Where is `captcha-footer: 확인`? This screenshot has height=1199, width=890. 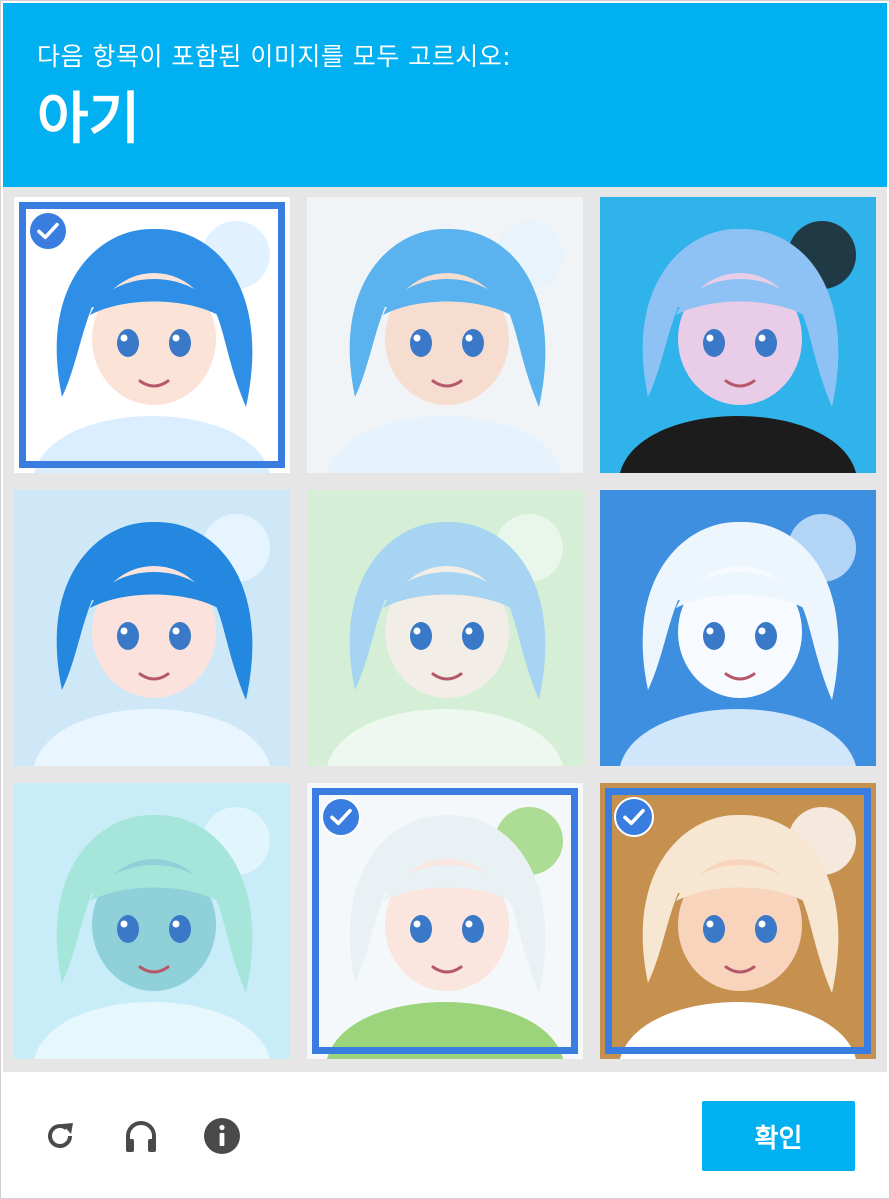 captcha-footer: 확인 is located at coordinates (445, 1135).